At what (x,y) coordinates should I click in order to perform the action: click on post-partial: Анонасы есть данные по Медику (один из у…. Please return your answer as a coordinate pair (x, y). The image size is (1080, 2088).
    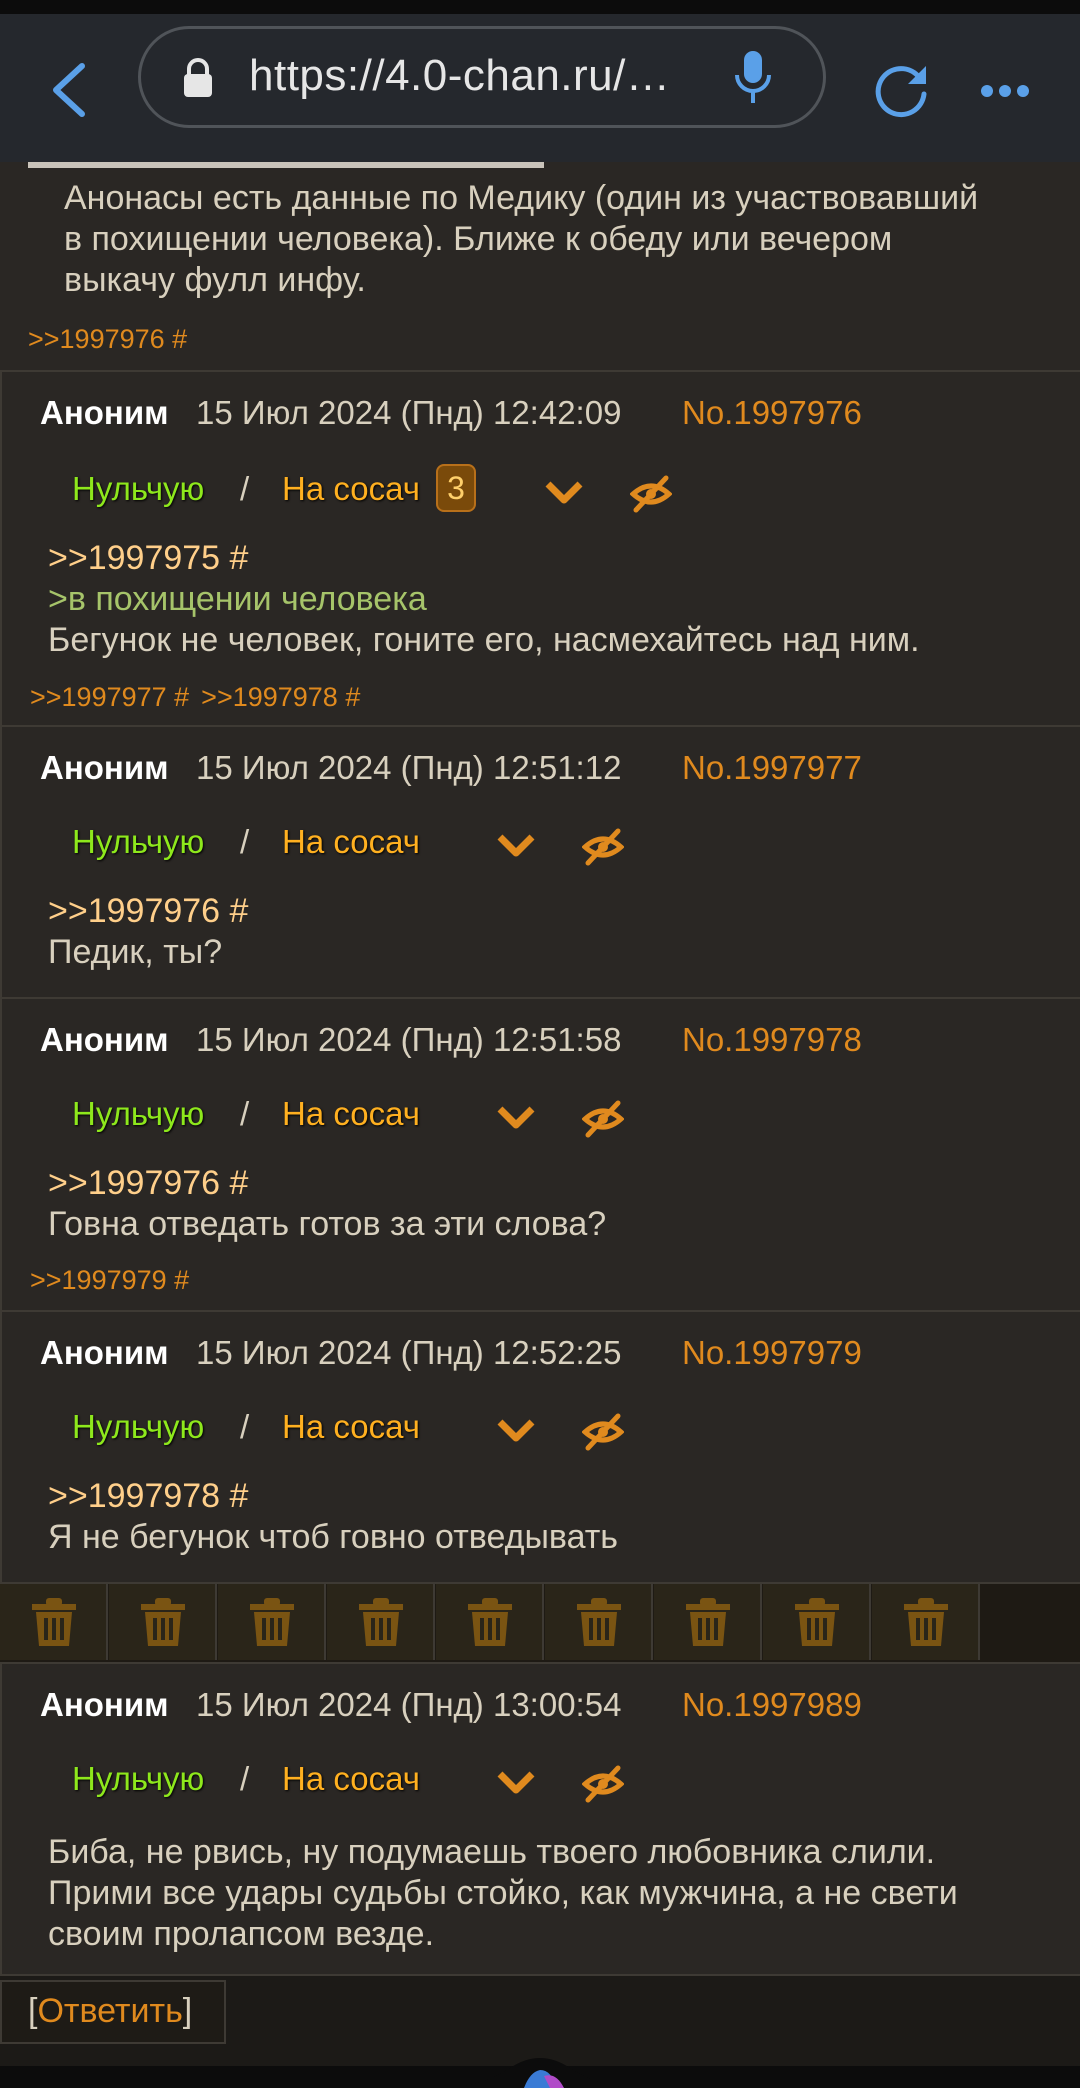
    Looking at the image, I should click on (540, 267).